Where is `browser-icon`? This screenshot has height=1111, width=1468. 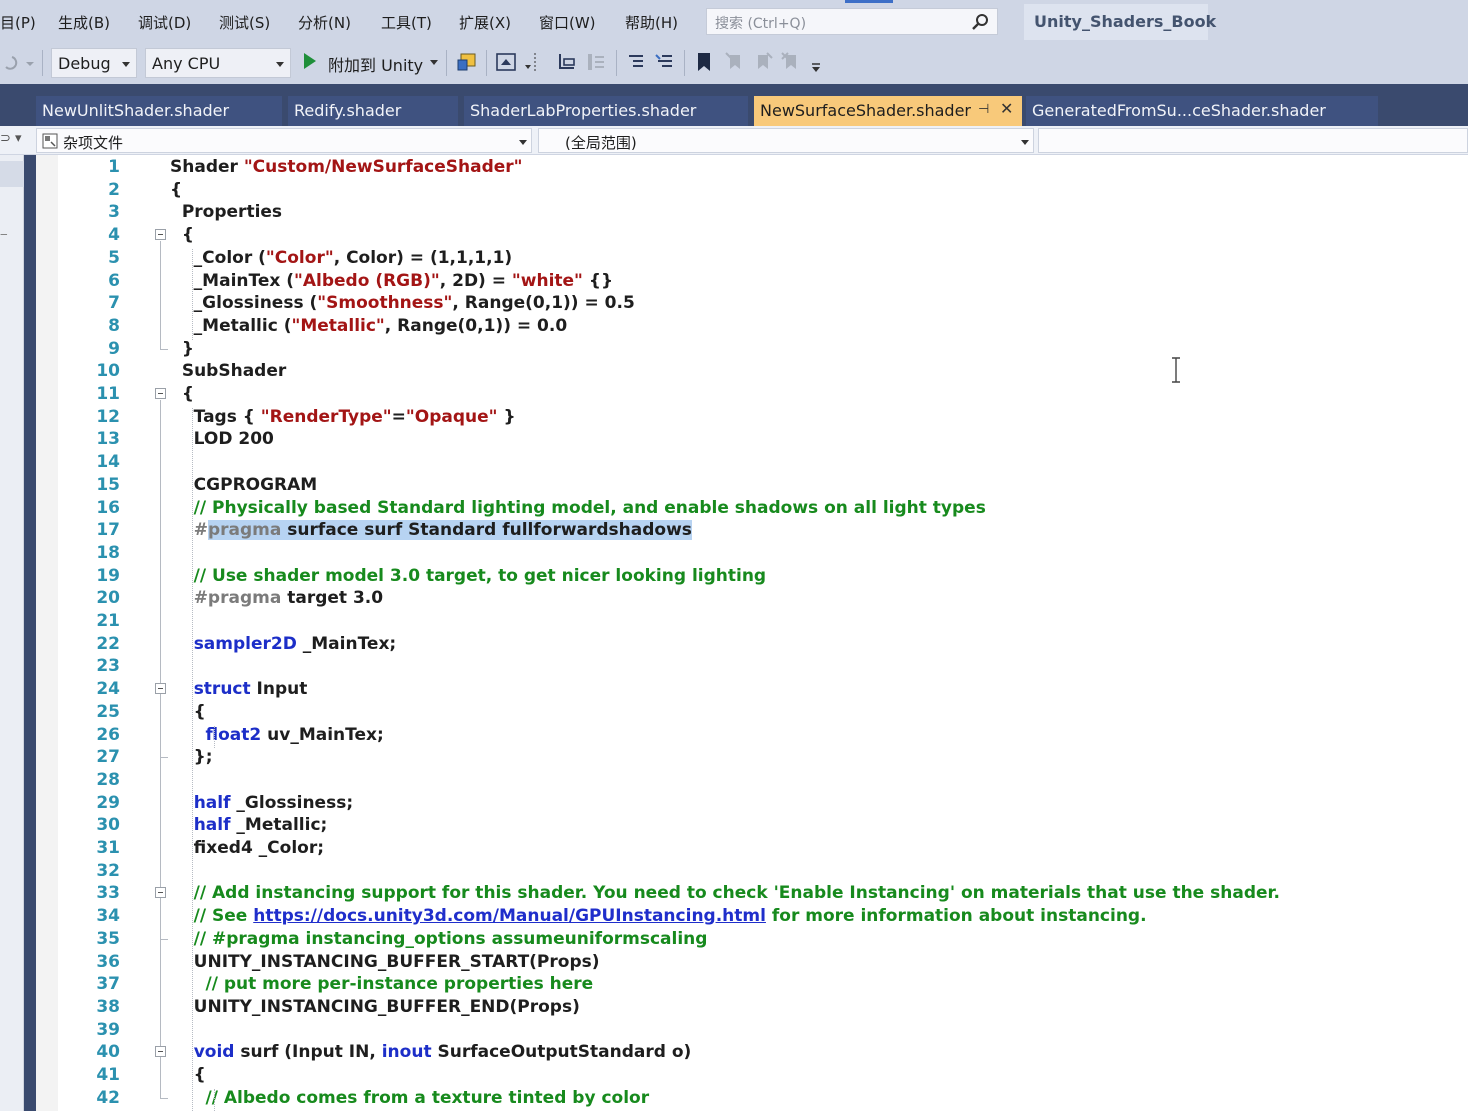 browser-icon is located at coordinates (516, 63).